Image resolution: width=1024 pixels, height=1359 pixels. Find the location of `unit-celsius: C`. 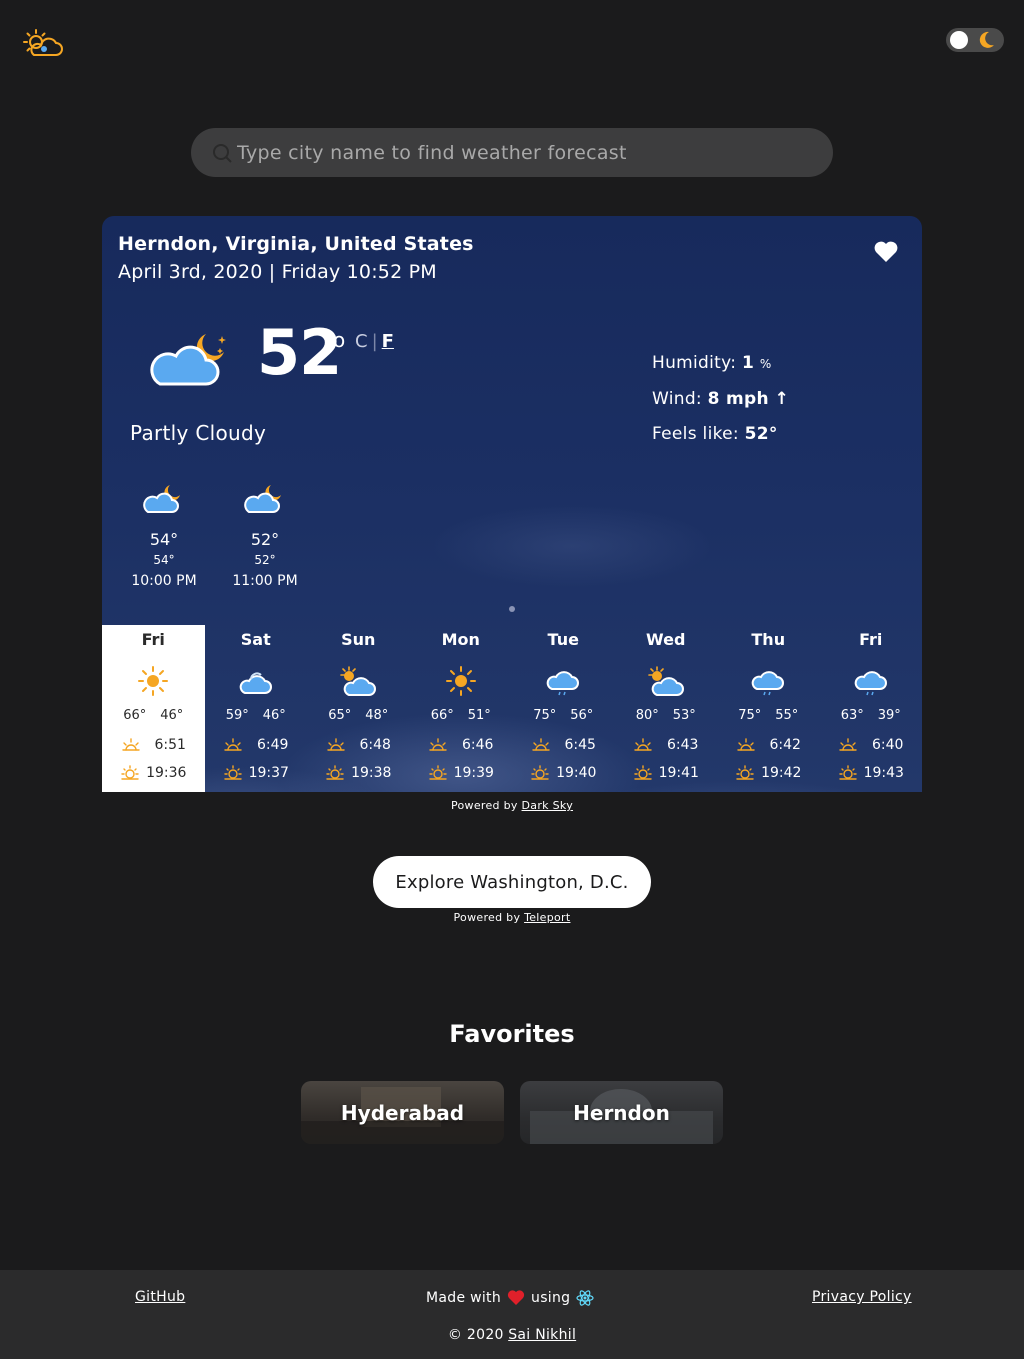

unit-celsius: C is located at coordinates (361, 341).